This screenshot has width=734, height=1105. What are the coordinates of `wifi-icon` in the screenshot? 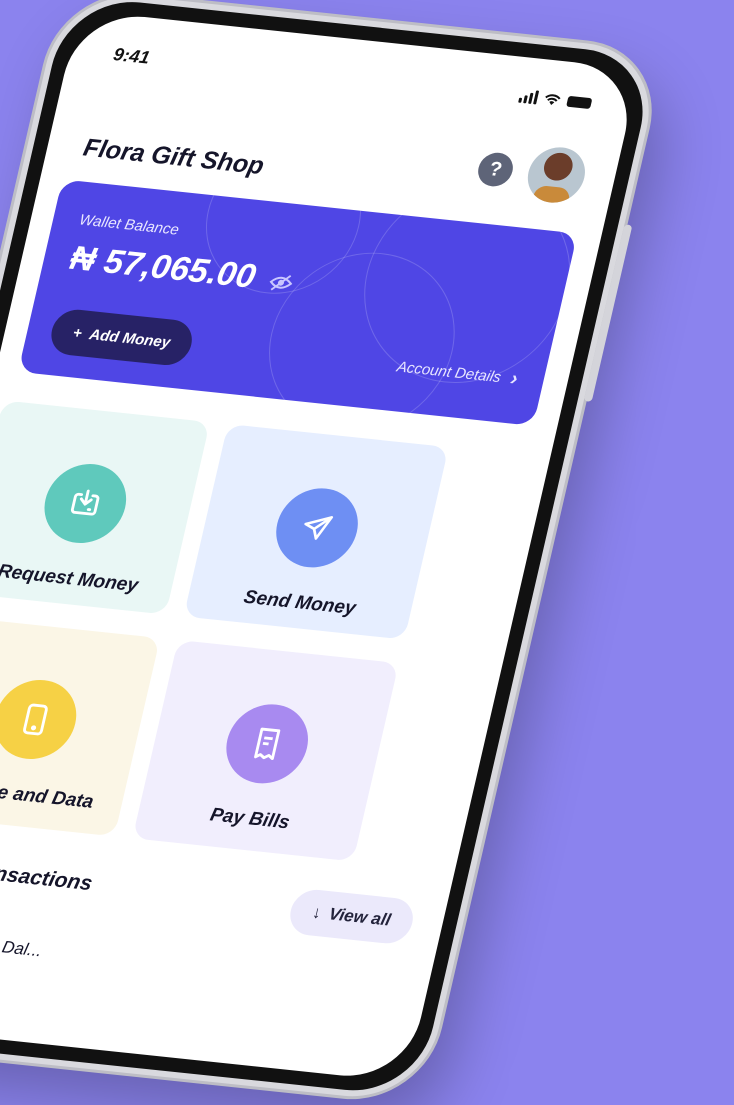 It's located at (553, 100).